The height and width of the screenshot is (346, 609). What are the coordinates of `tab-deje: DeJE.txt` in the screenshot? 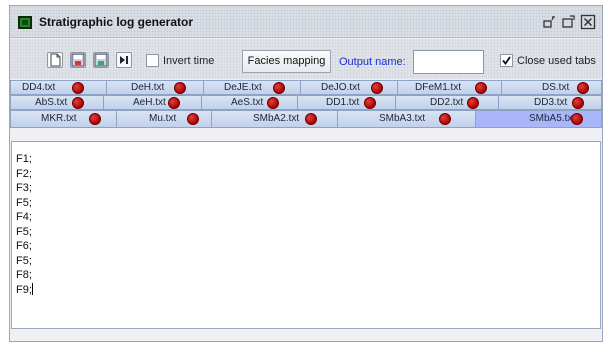 It's located at (252, 87).